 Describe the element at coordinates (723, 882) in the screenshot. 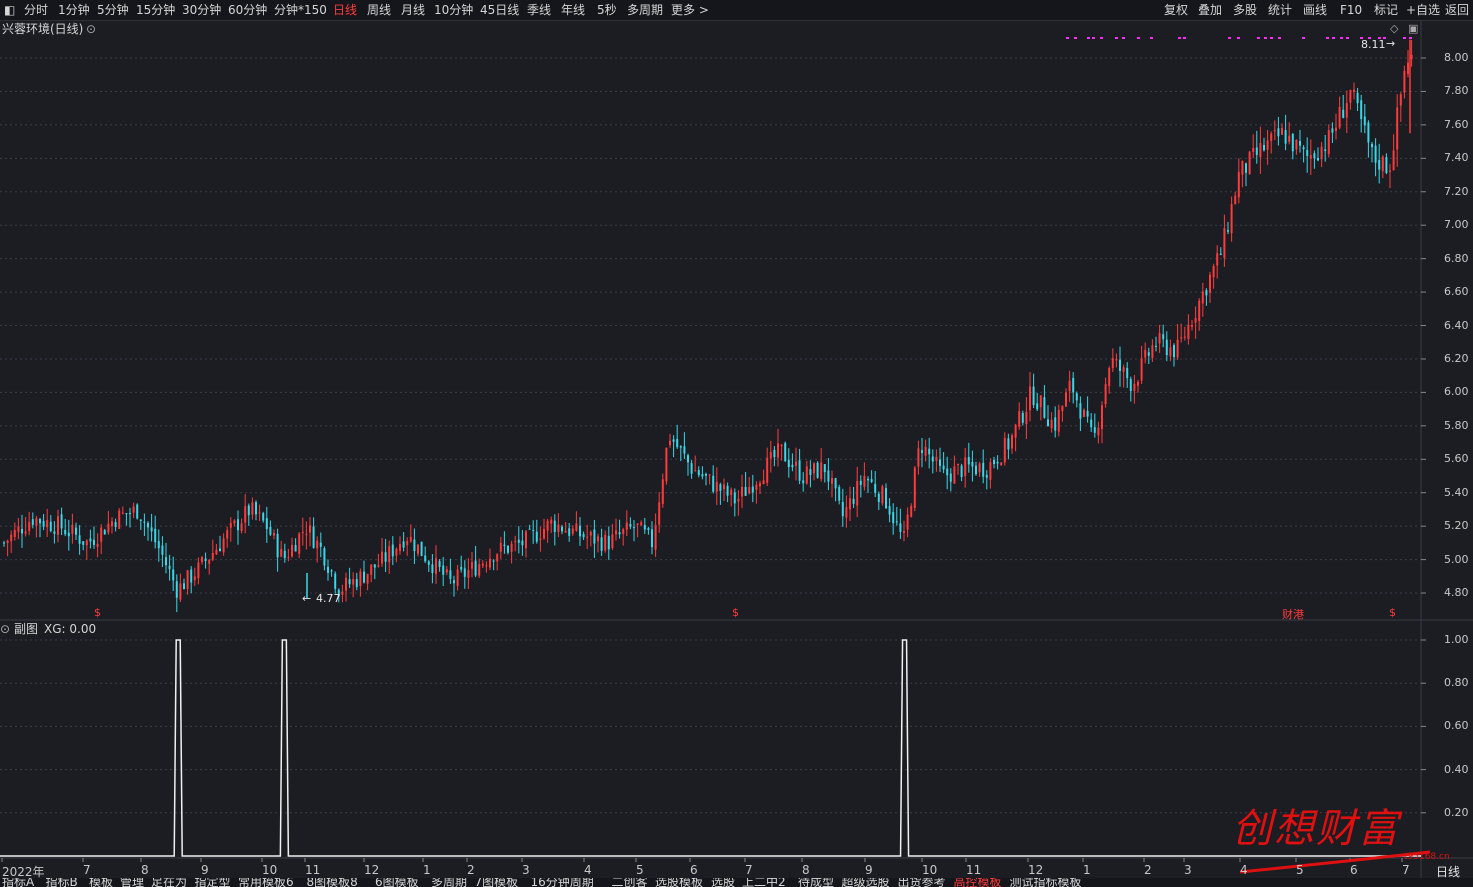

I see `template-tab-14: 选股` at that location.